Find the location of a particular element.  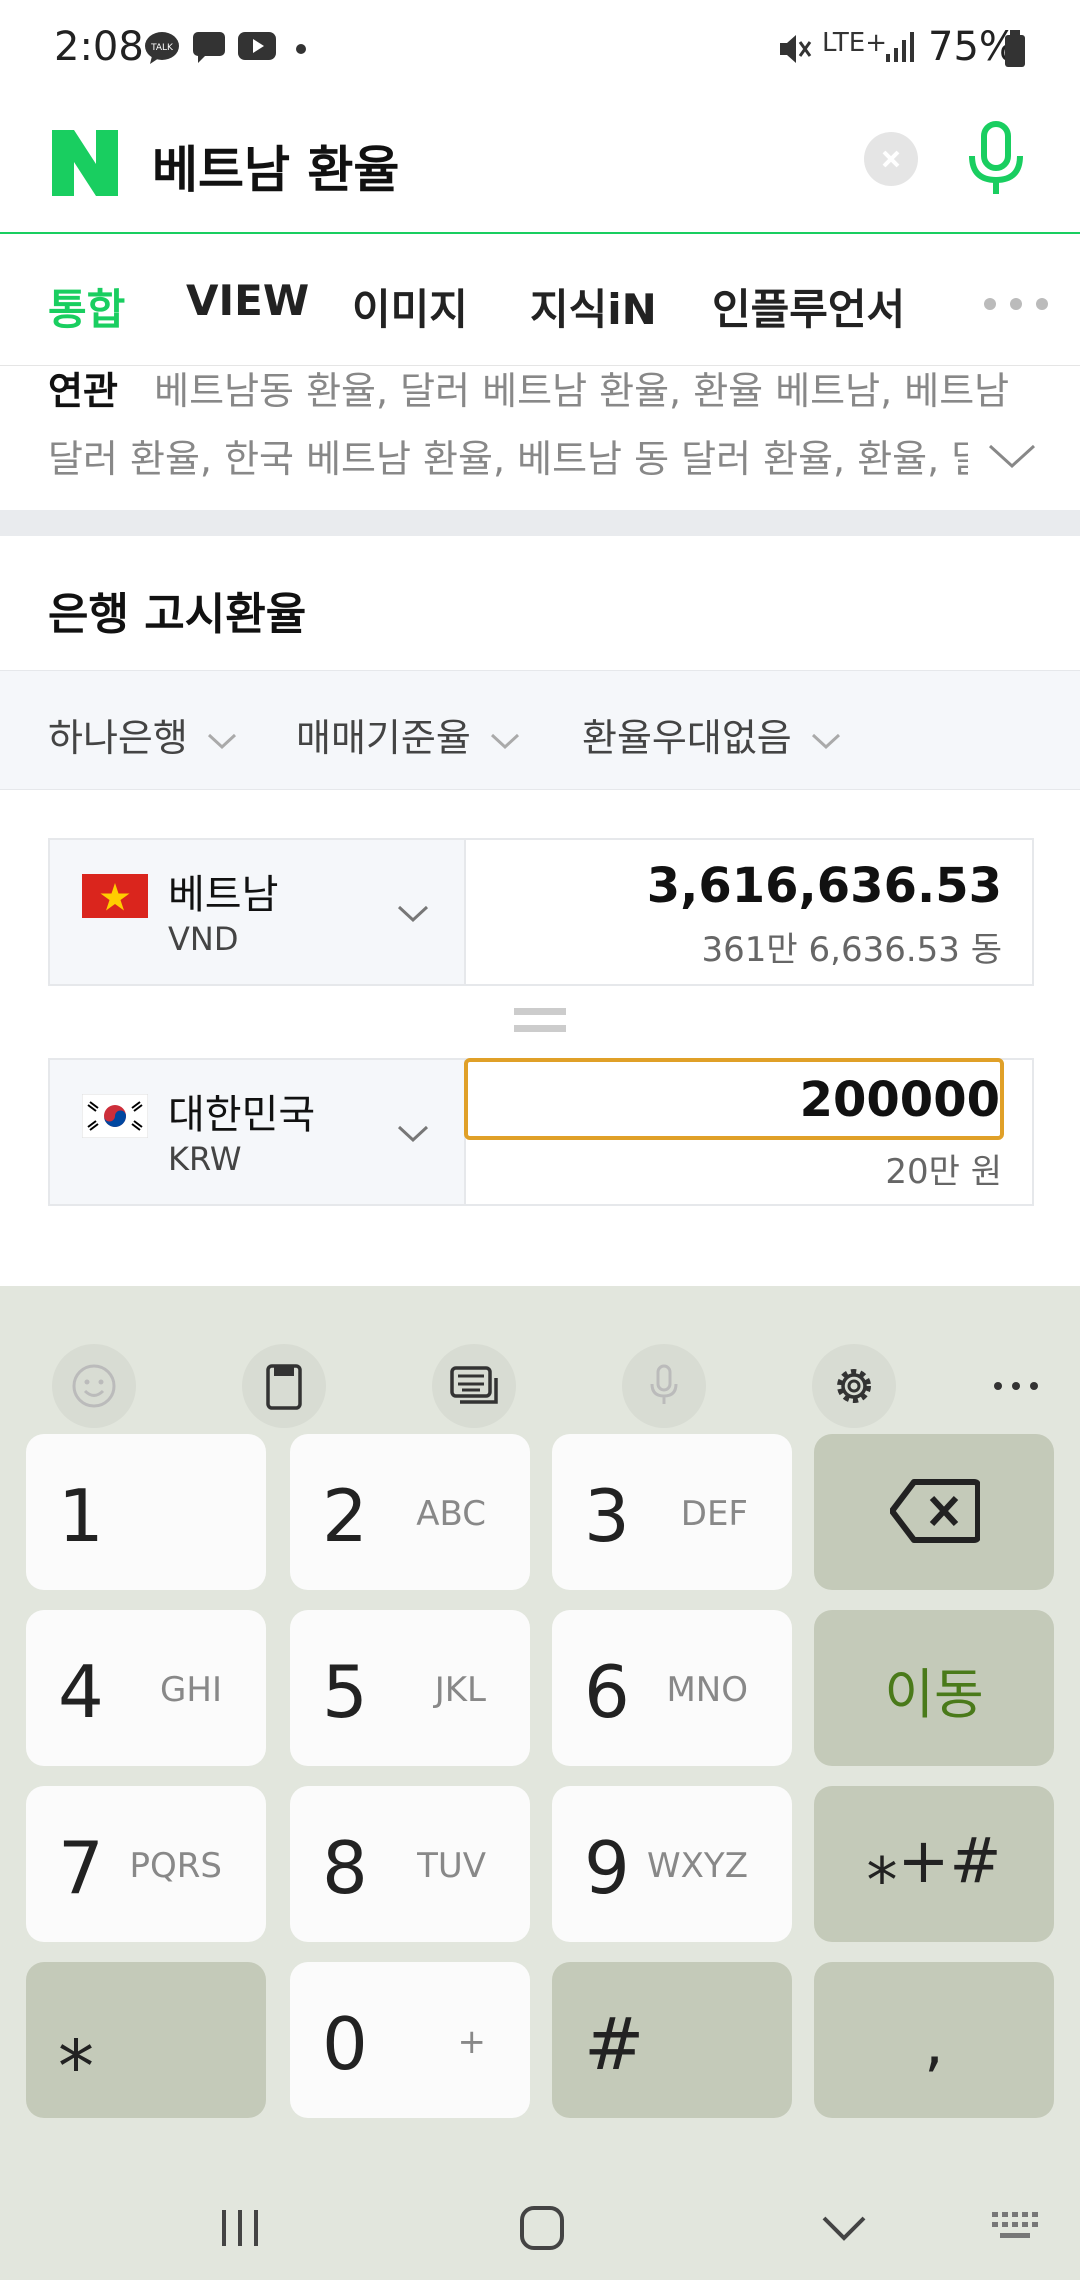

key-letters: JKL is located at coordinates (460, 1690).